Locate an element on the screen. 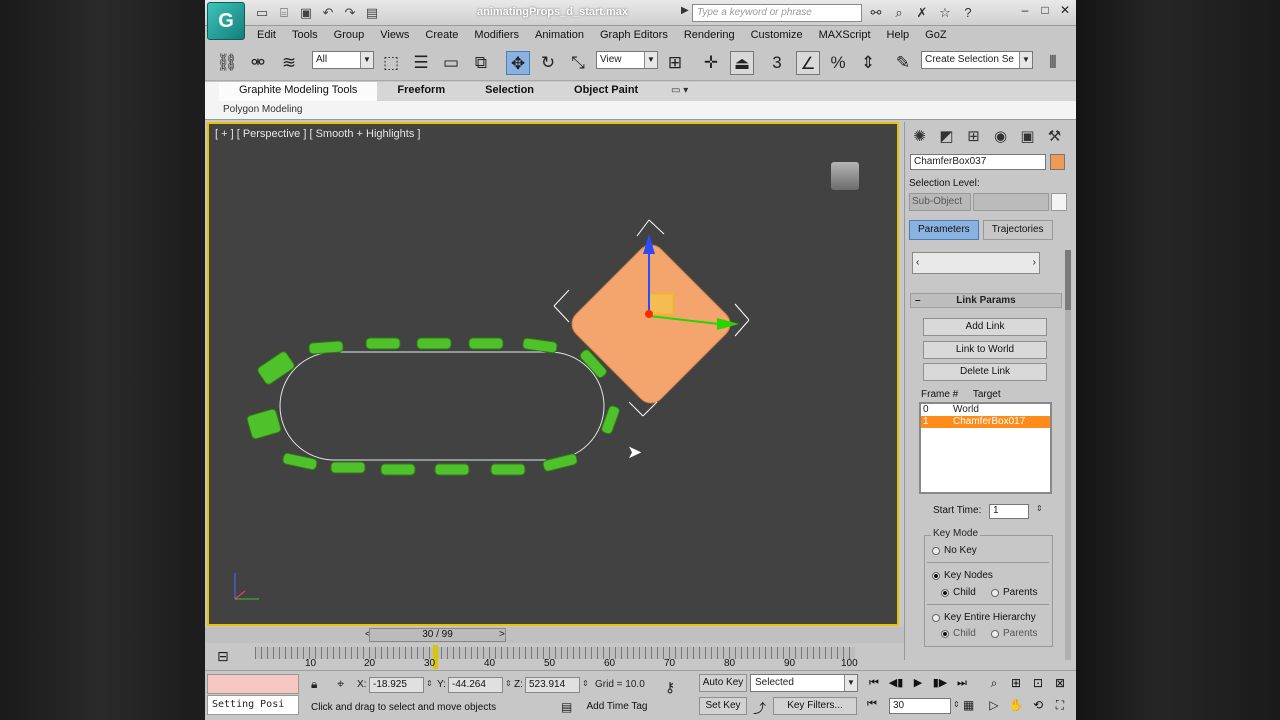  pan-icon: ✋ is located at coordinates (1016, 705).